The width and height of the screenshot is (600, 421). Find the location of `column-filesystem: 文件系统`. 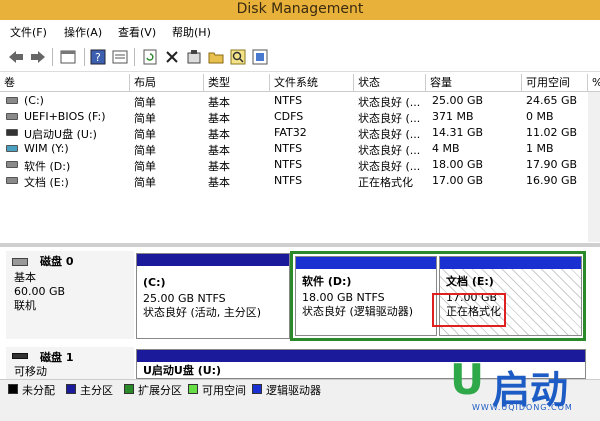

column-filesystem: 文件系统 is located at coordinates (312, 83).